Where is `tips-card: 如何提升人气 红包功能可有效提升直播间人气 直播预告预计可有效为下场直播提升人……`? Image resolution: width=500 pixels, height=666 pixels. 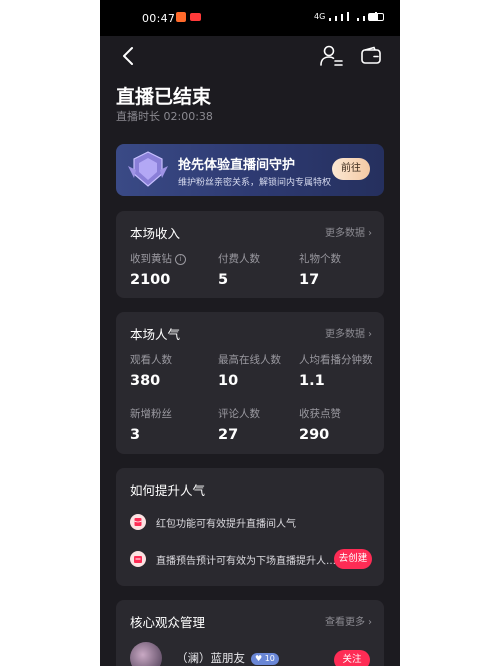
tips-card: 如何提升人气 红包功能可有效提升直播间人气 直播预告预计可有效为下场直播提升人…… is located at coordinates (250, 527).